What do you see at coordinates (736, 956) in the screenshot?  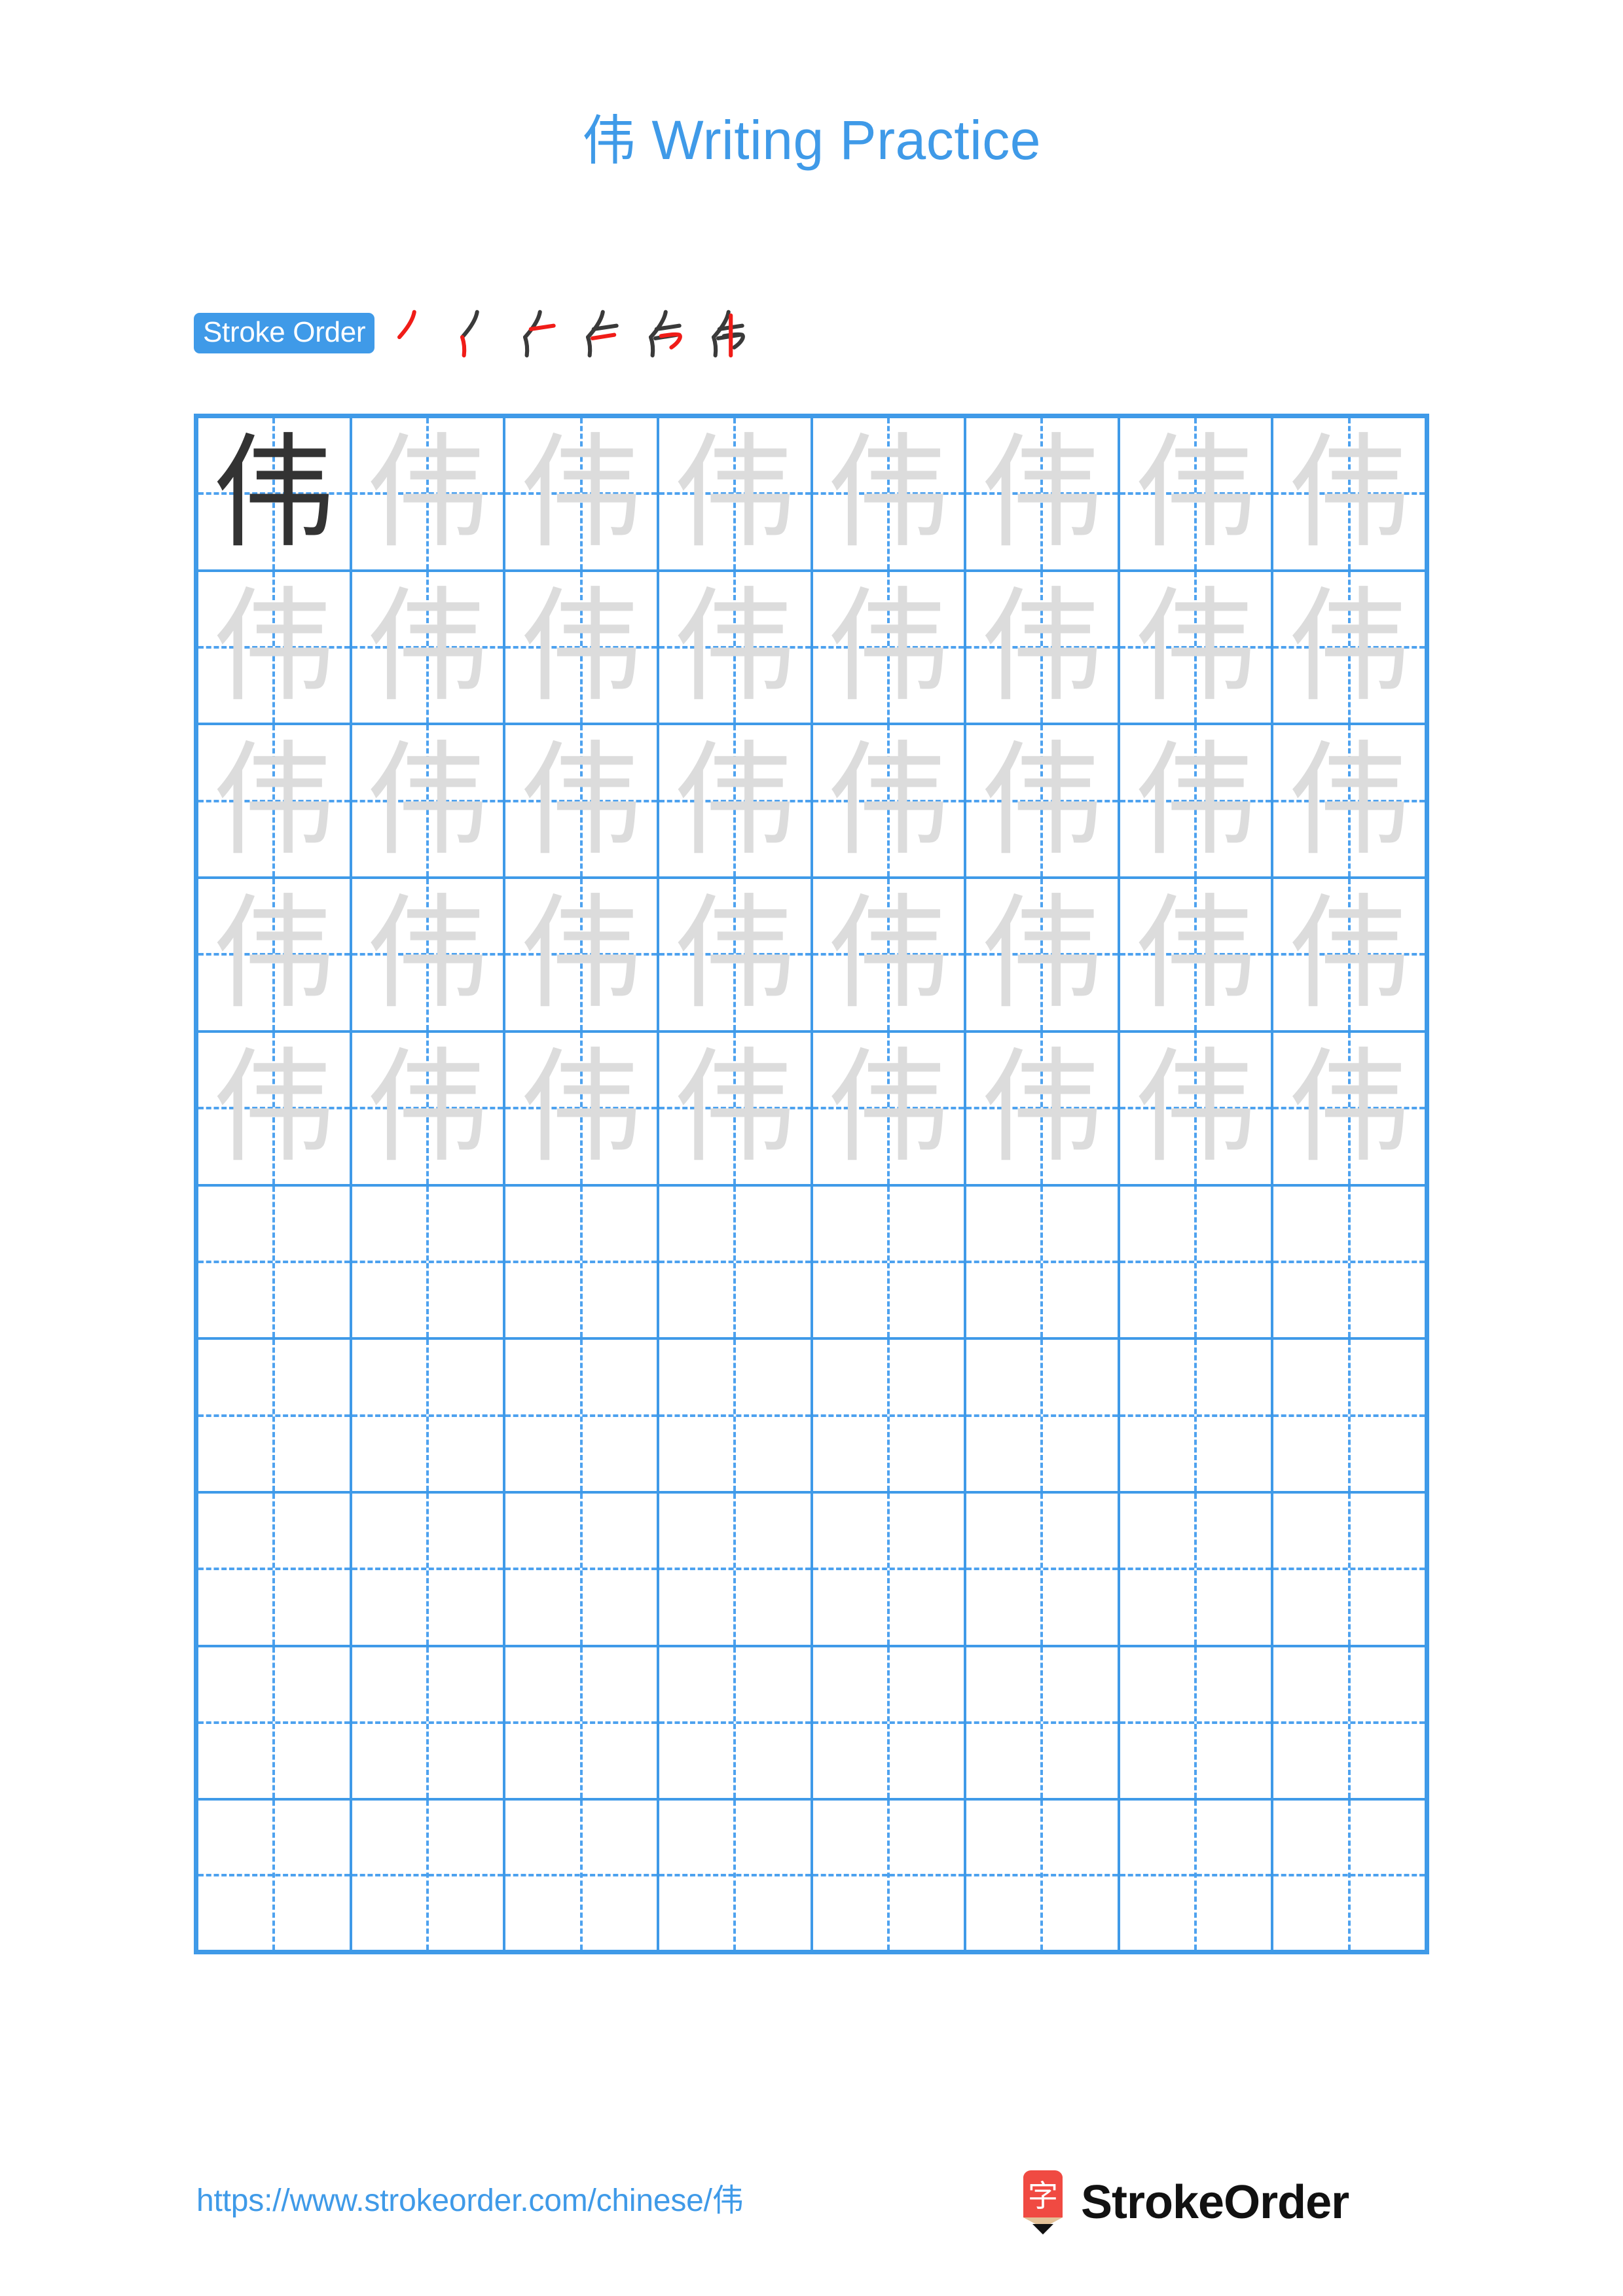 I see `grid-cell-r4-c4: 伟` at bounding box center [736, 956].